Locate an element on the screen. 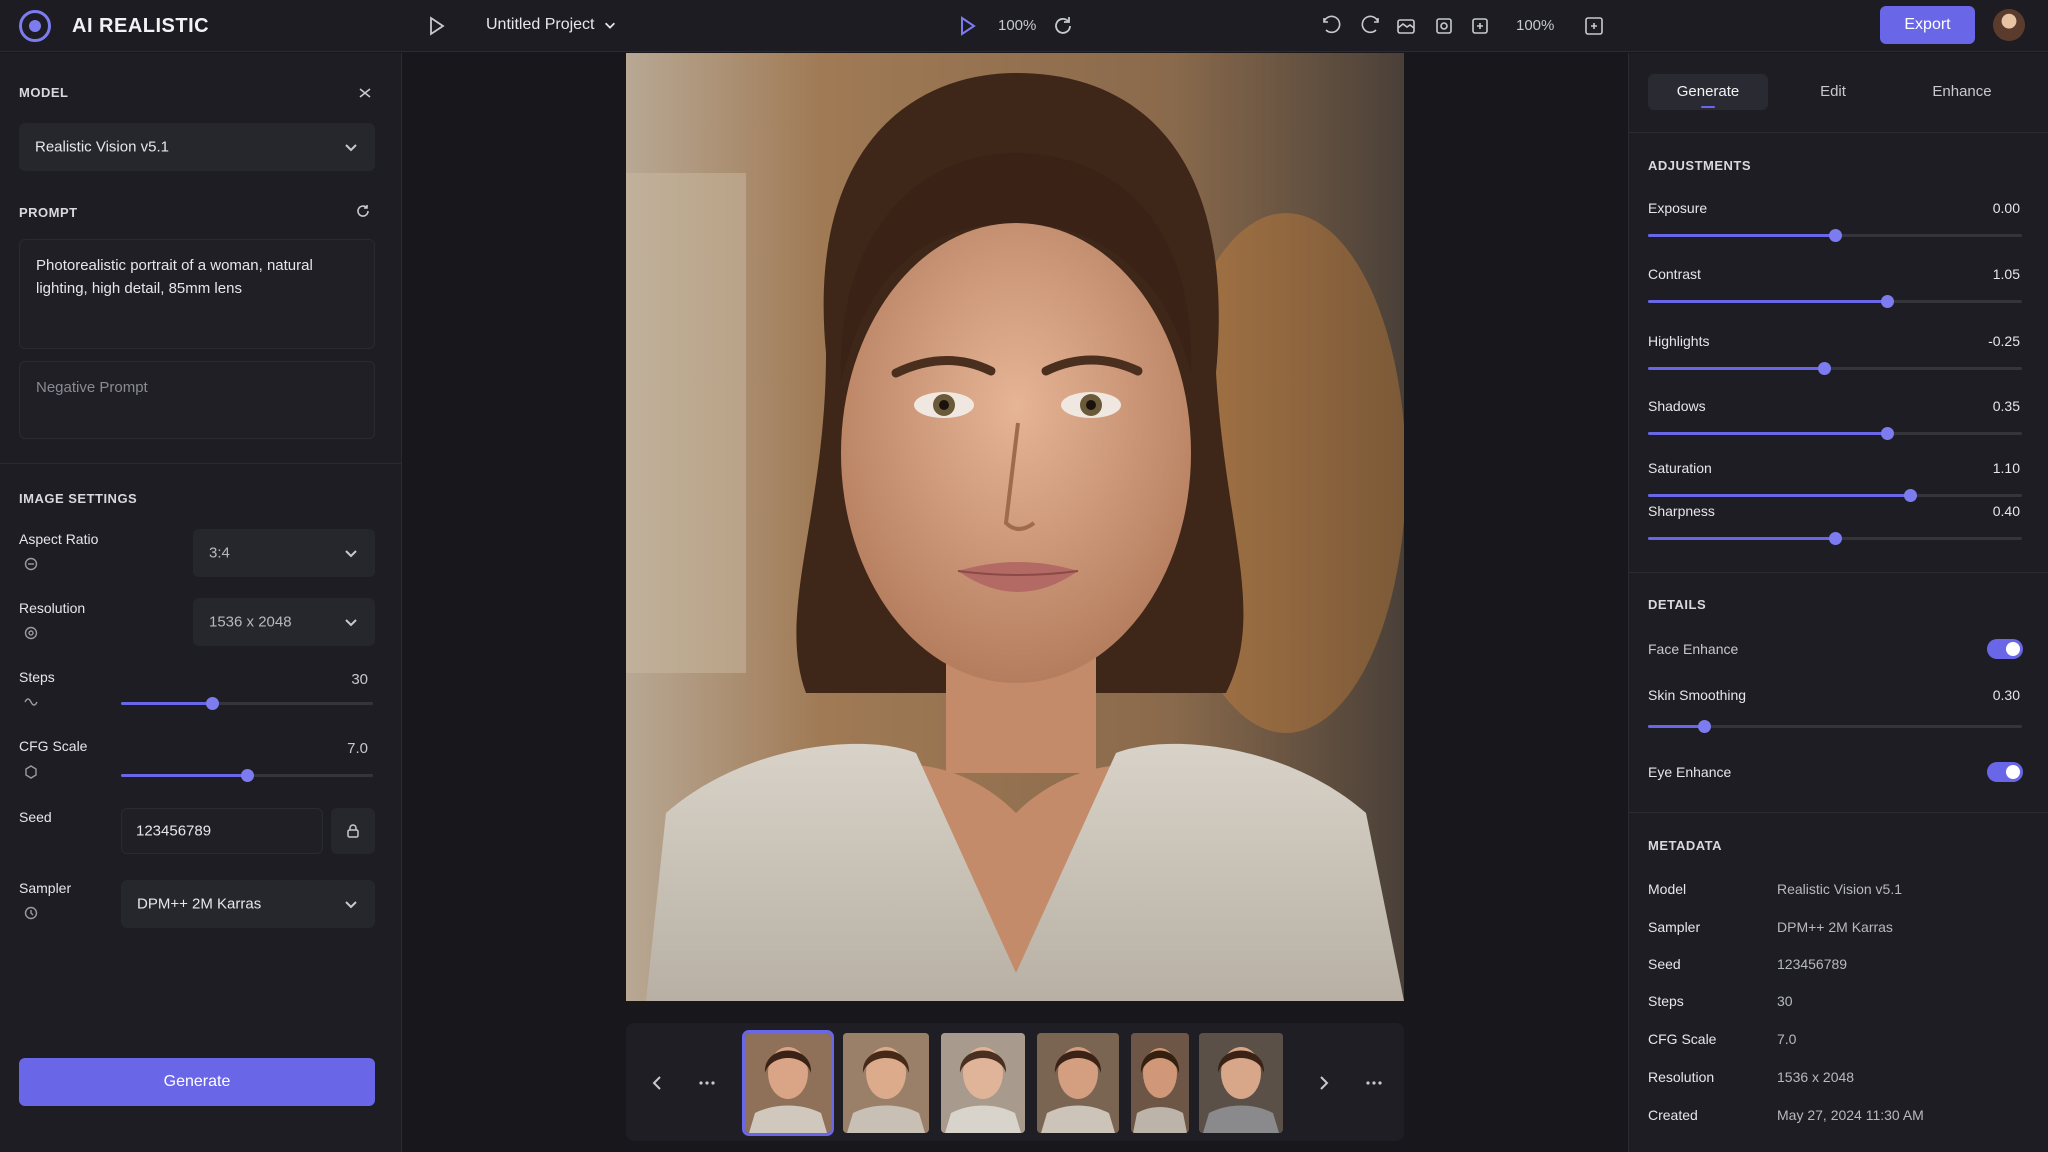 The image size is (2048, 1152). resolution-select: 1536 x 2048 is located at coordinates (284, 622).